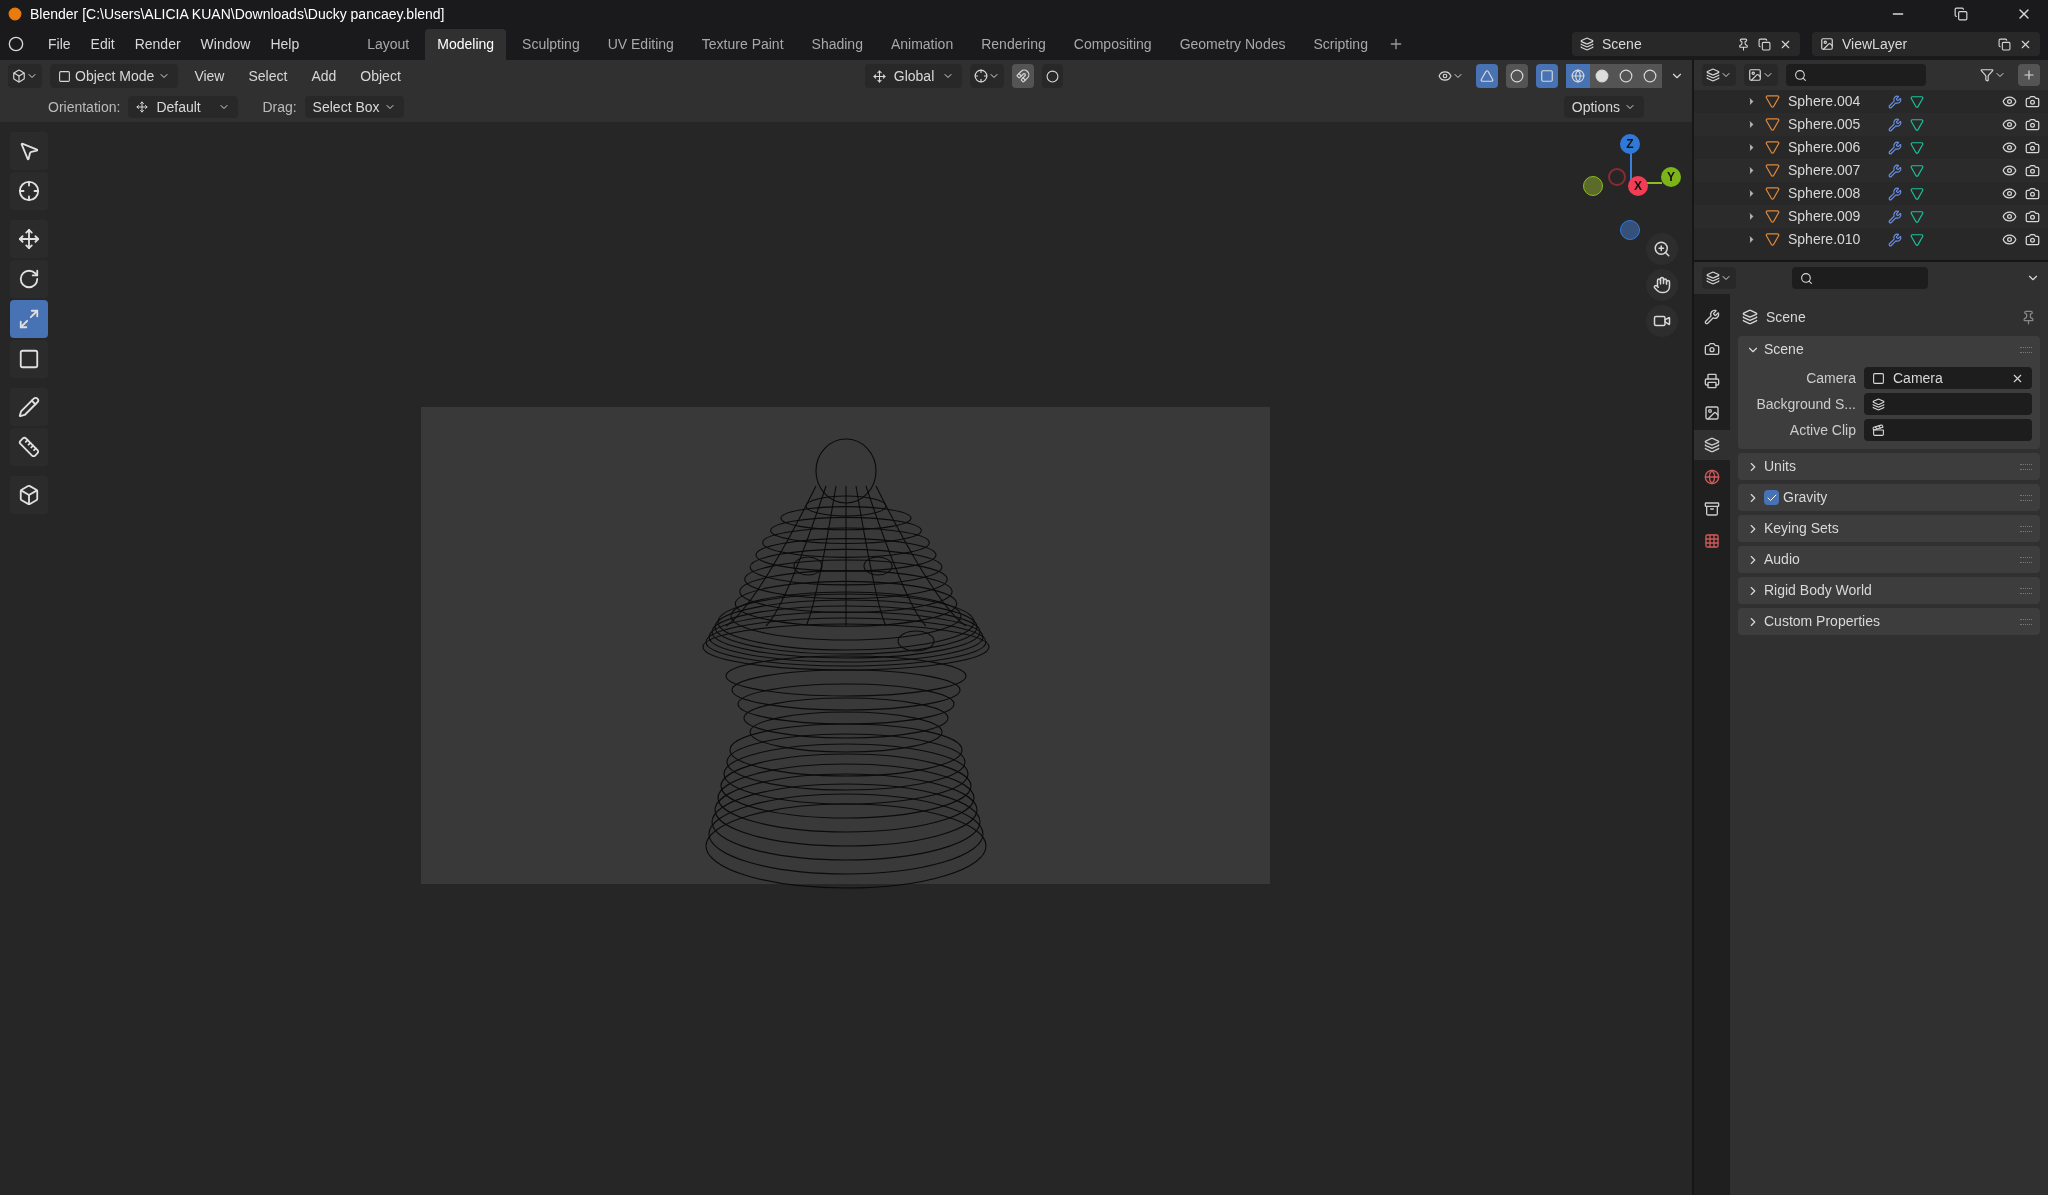 The width and height of the screenshot is (2048, 1195). Describe the element at coordinates (1013, 44) in the screenshot. I see `workspace-tab: Rendering` at that location.